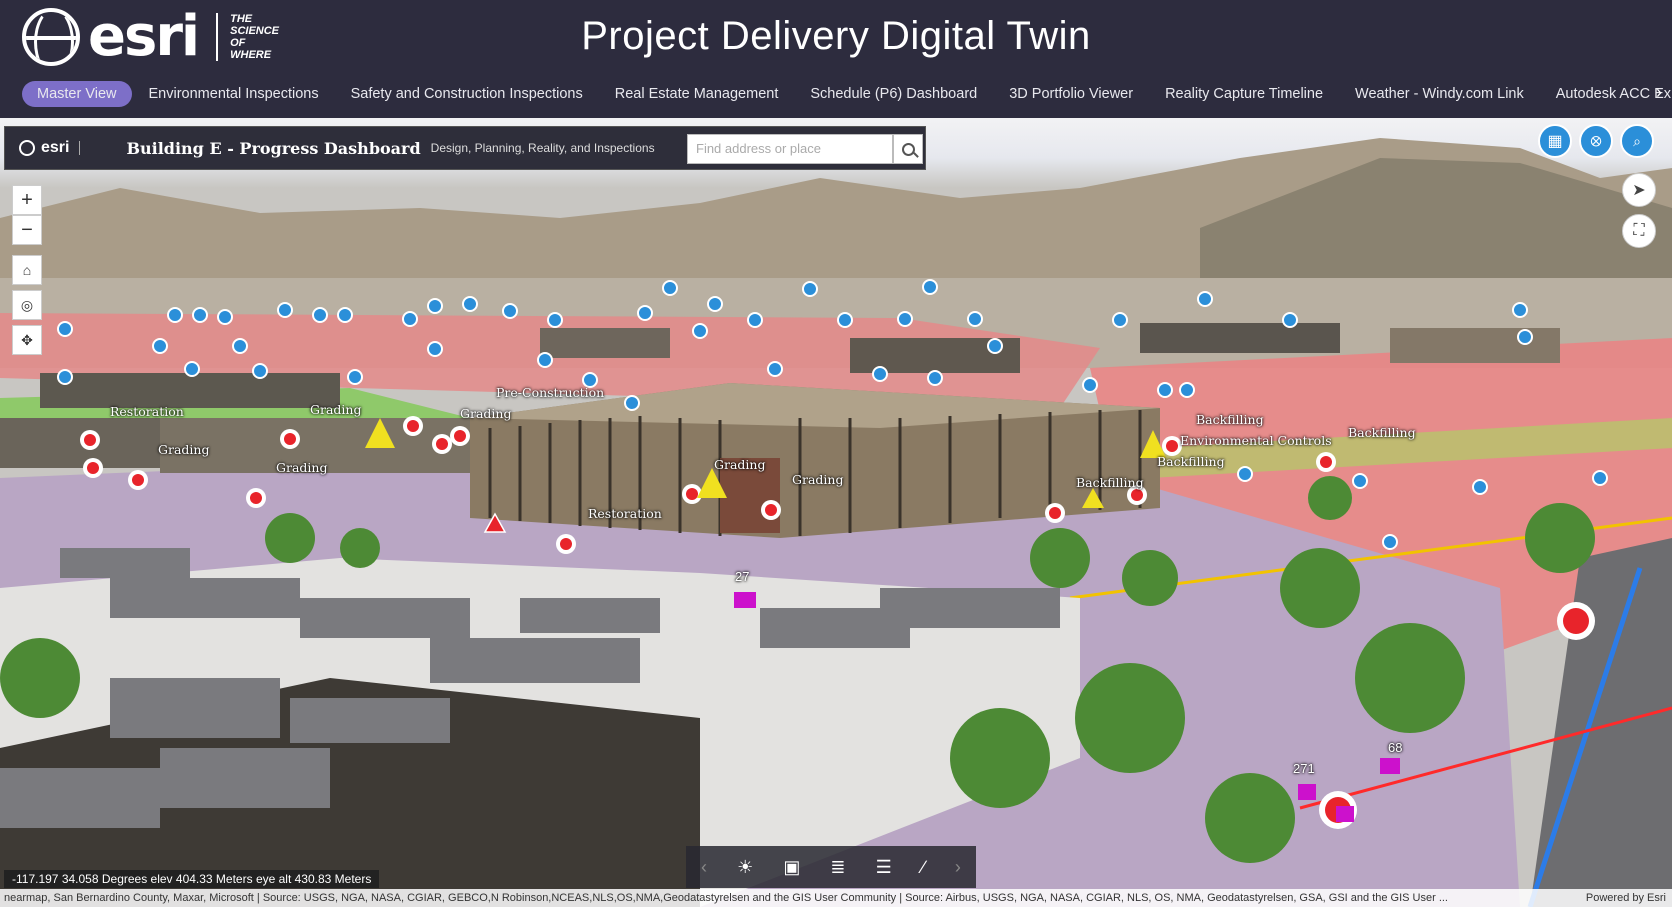  What do you see at coordinates (77, 94) in the screenshot?
I see `tab-master-view: Master View` at bounding box center [77, 94].